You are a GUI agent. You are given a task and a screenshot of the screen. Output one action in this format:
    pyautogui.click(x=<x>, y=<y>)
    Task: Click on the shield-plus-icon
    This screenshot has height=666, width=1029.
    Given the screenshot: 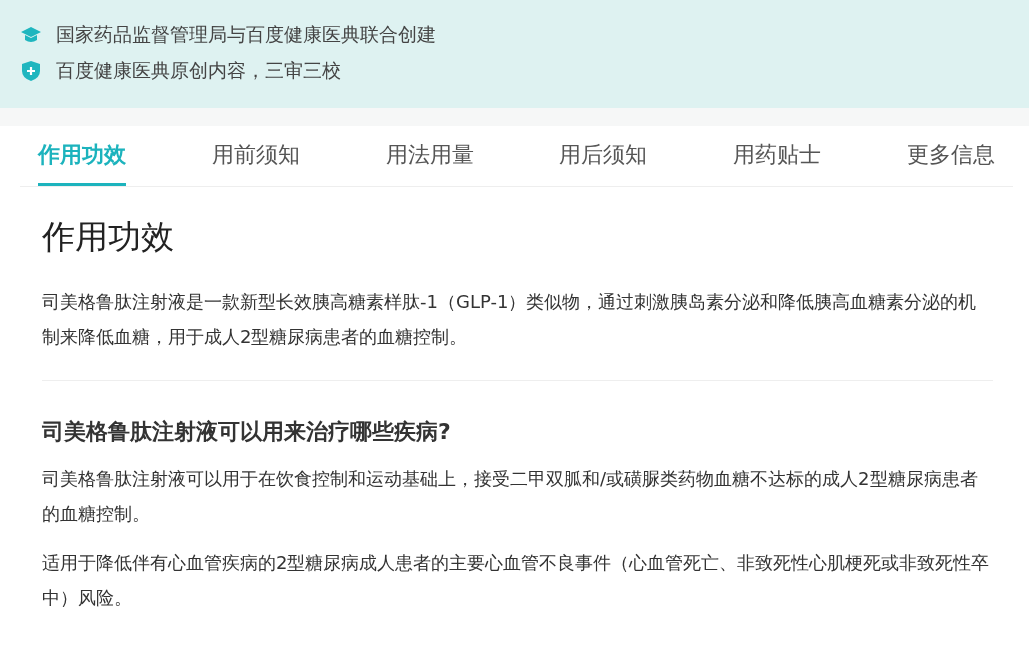 What is the action you would take?
    pyautogui.click(x=31, y=71)
    